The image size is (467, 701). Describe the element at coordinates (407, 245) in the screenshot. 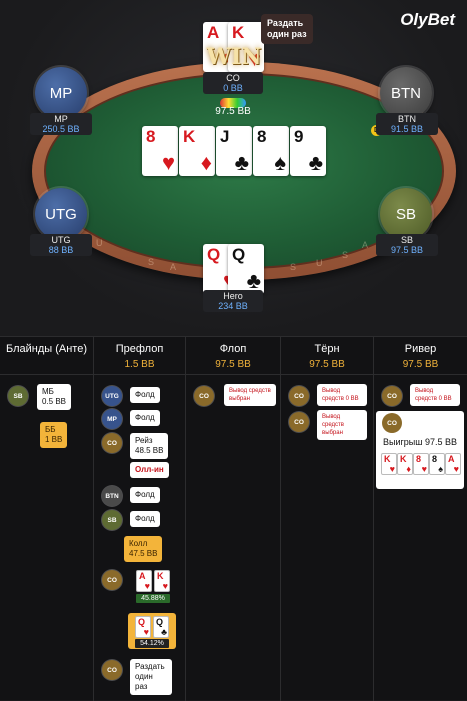

I see `sb-plate: SB 97.5 BB` at that location.